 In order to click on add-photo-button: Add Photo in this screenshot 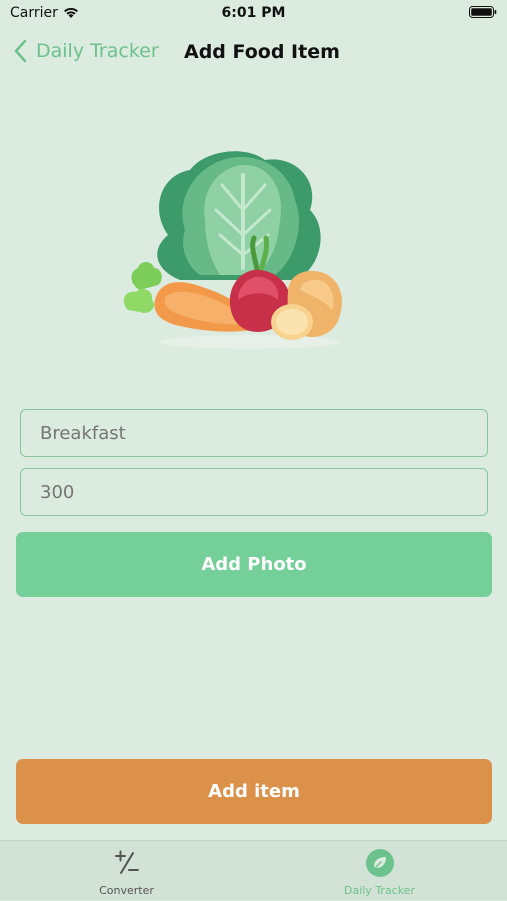, I will do `click(254, 564)`.